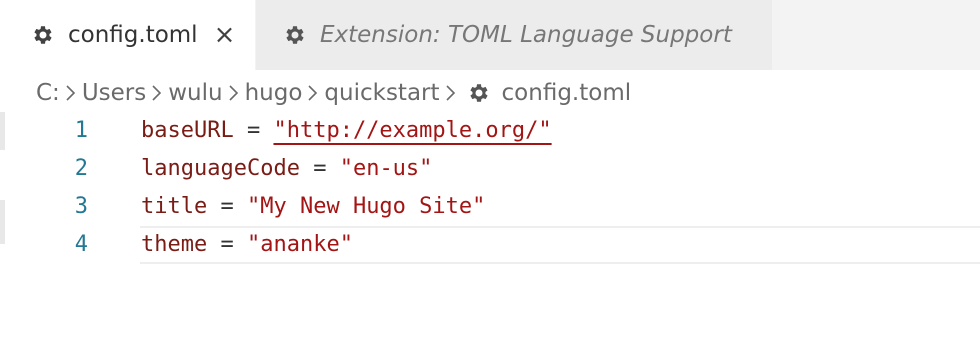 Image resolution: width=980 pixels, height=352 pixels. Describe the element at coordinates (174, 244) in the screenshot. I see `toml-key: theme` at that location.